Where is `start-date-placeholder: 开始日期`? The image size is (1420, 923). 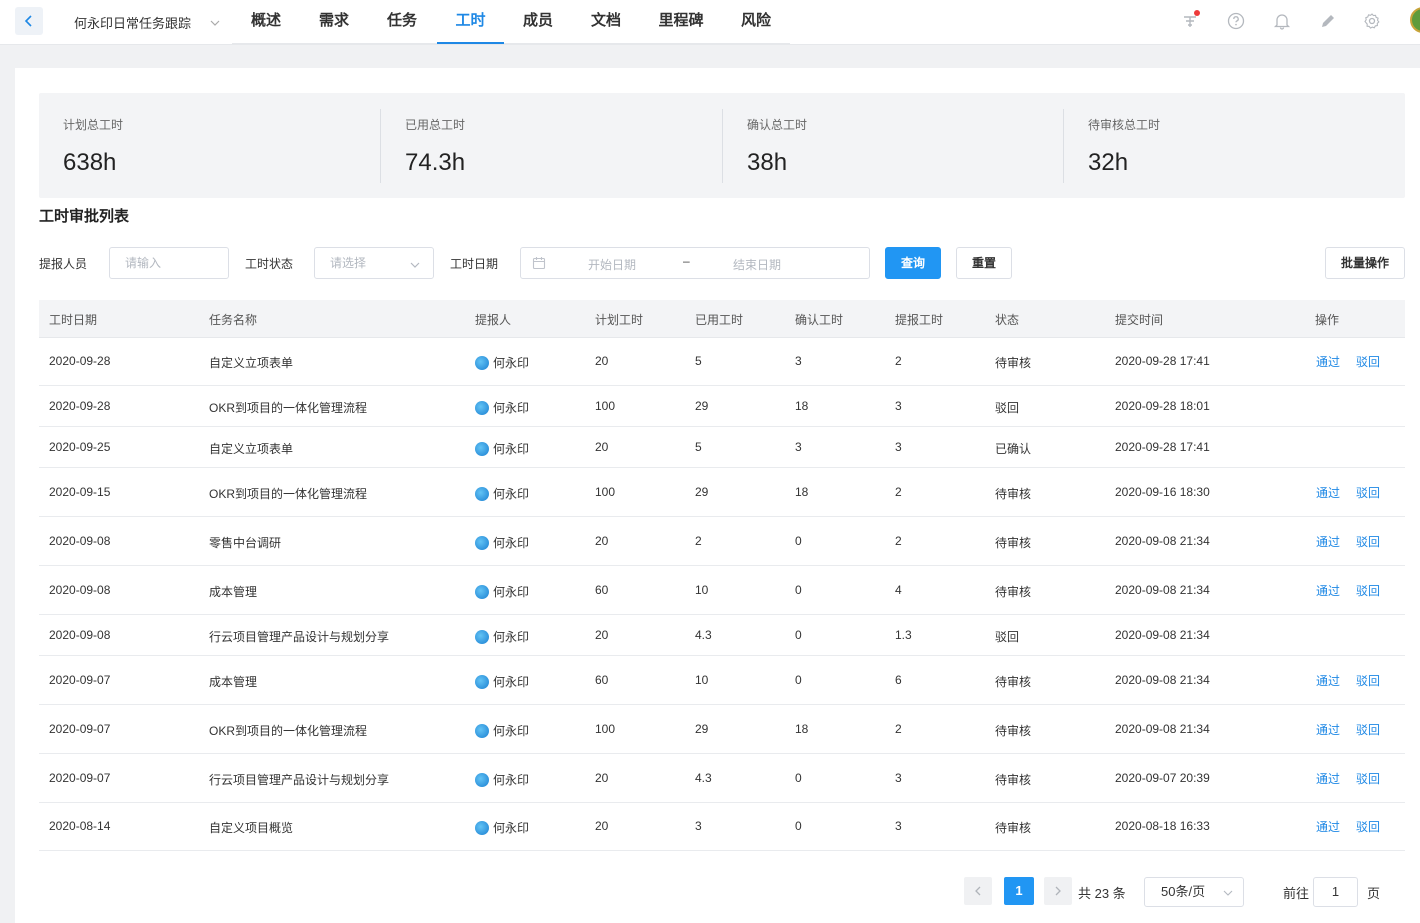
start-date-placeholder: 开始日期 is located at coordinates (612, 264).